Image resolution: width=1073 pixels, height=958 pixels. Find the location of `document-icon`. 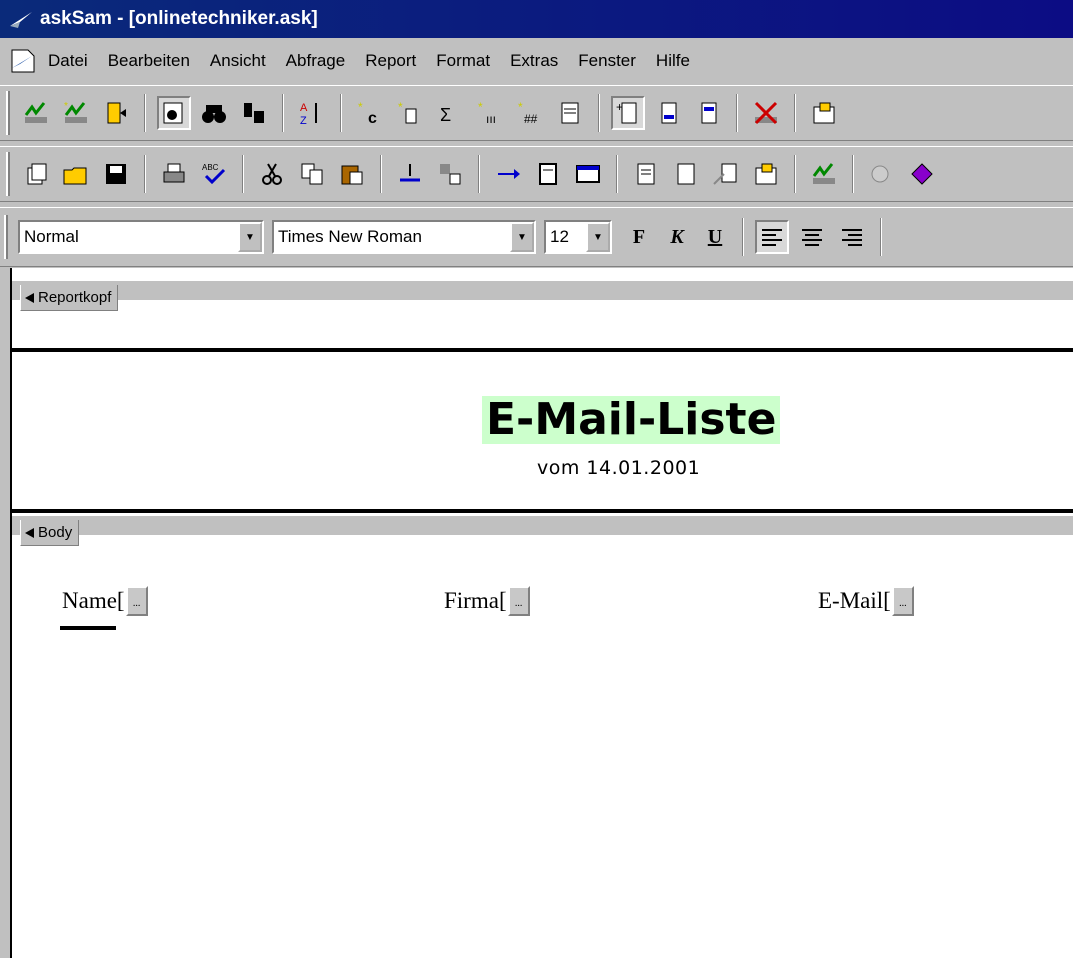

document-icon is located at coordinates (23, 61).